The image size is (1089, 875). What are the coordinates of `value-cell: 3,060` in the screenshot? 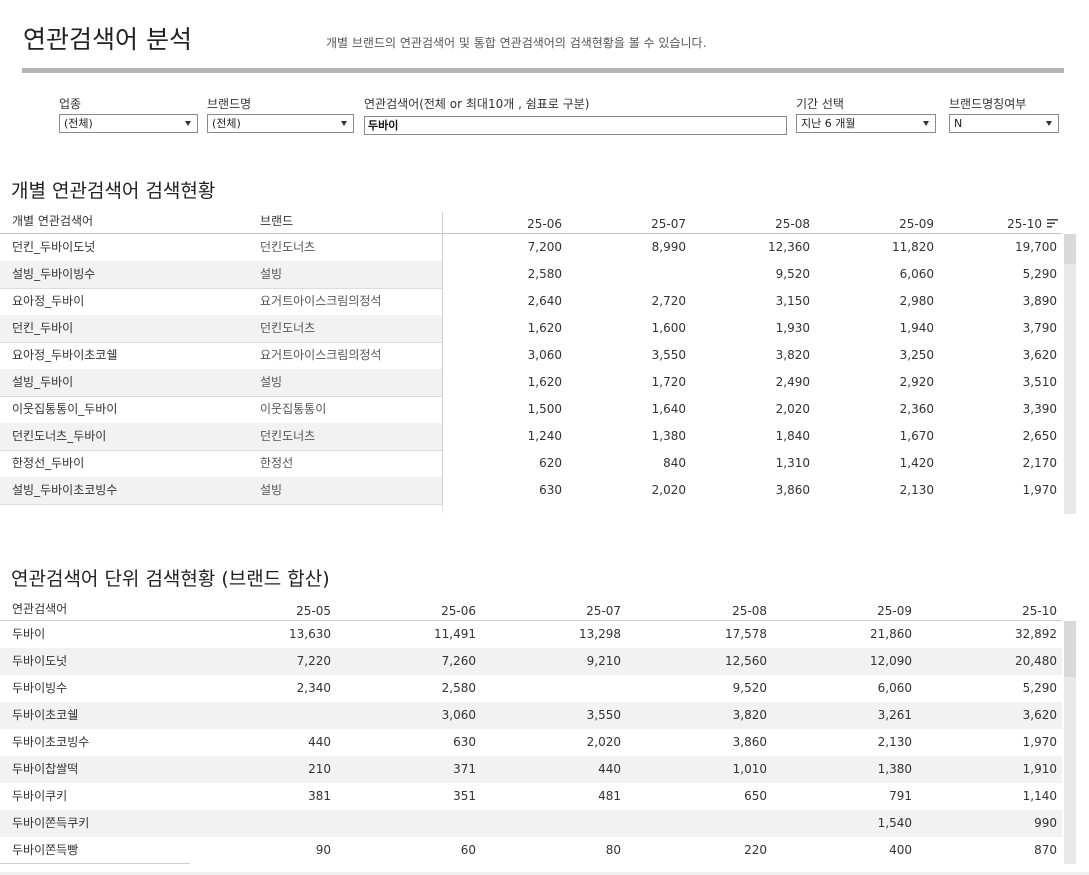 It's located at (544, 355).